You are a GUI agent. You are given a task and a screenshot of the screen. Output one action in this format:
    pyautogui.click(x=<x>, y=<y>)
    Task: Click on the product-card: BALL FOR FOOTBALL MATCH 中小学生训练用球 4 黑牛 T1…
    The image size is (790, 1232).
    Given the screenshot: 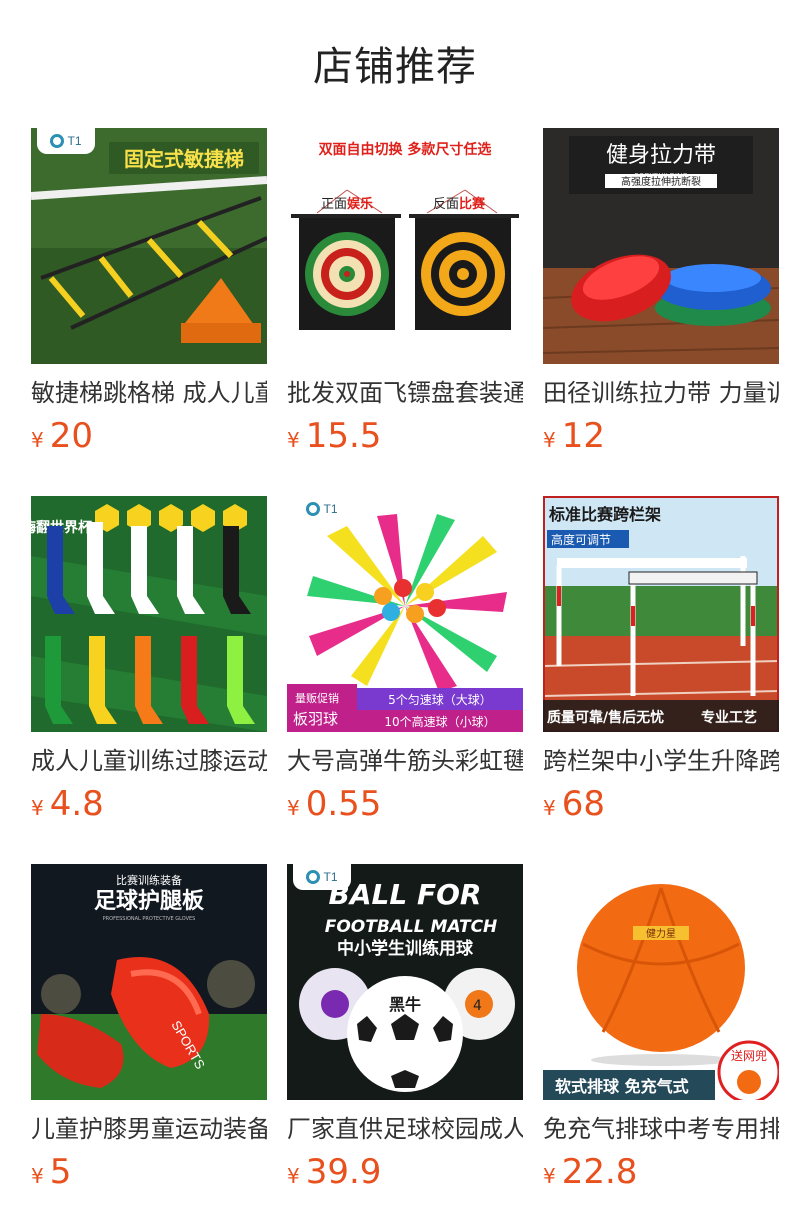 What is the action you would take?
    pyautogui.click(x=405, y=1032)
    